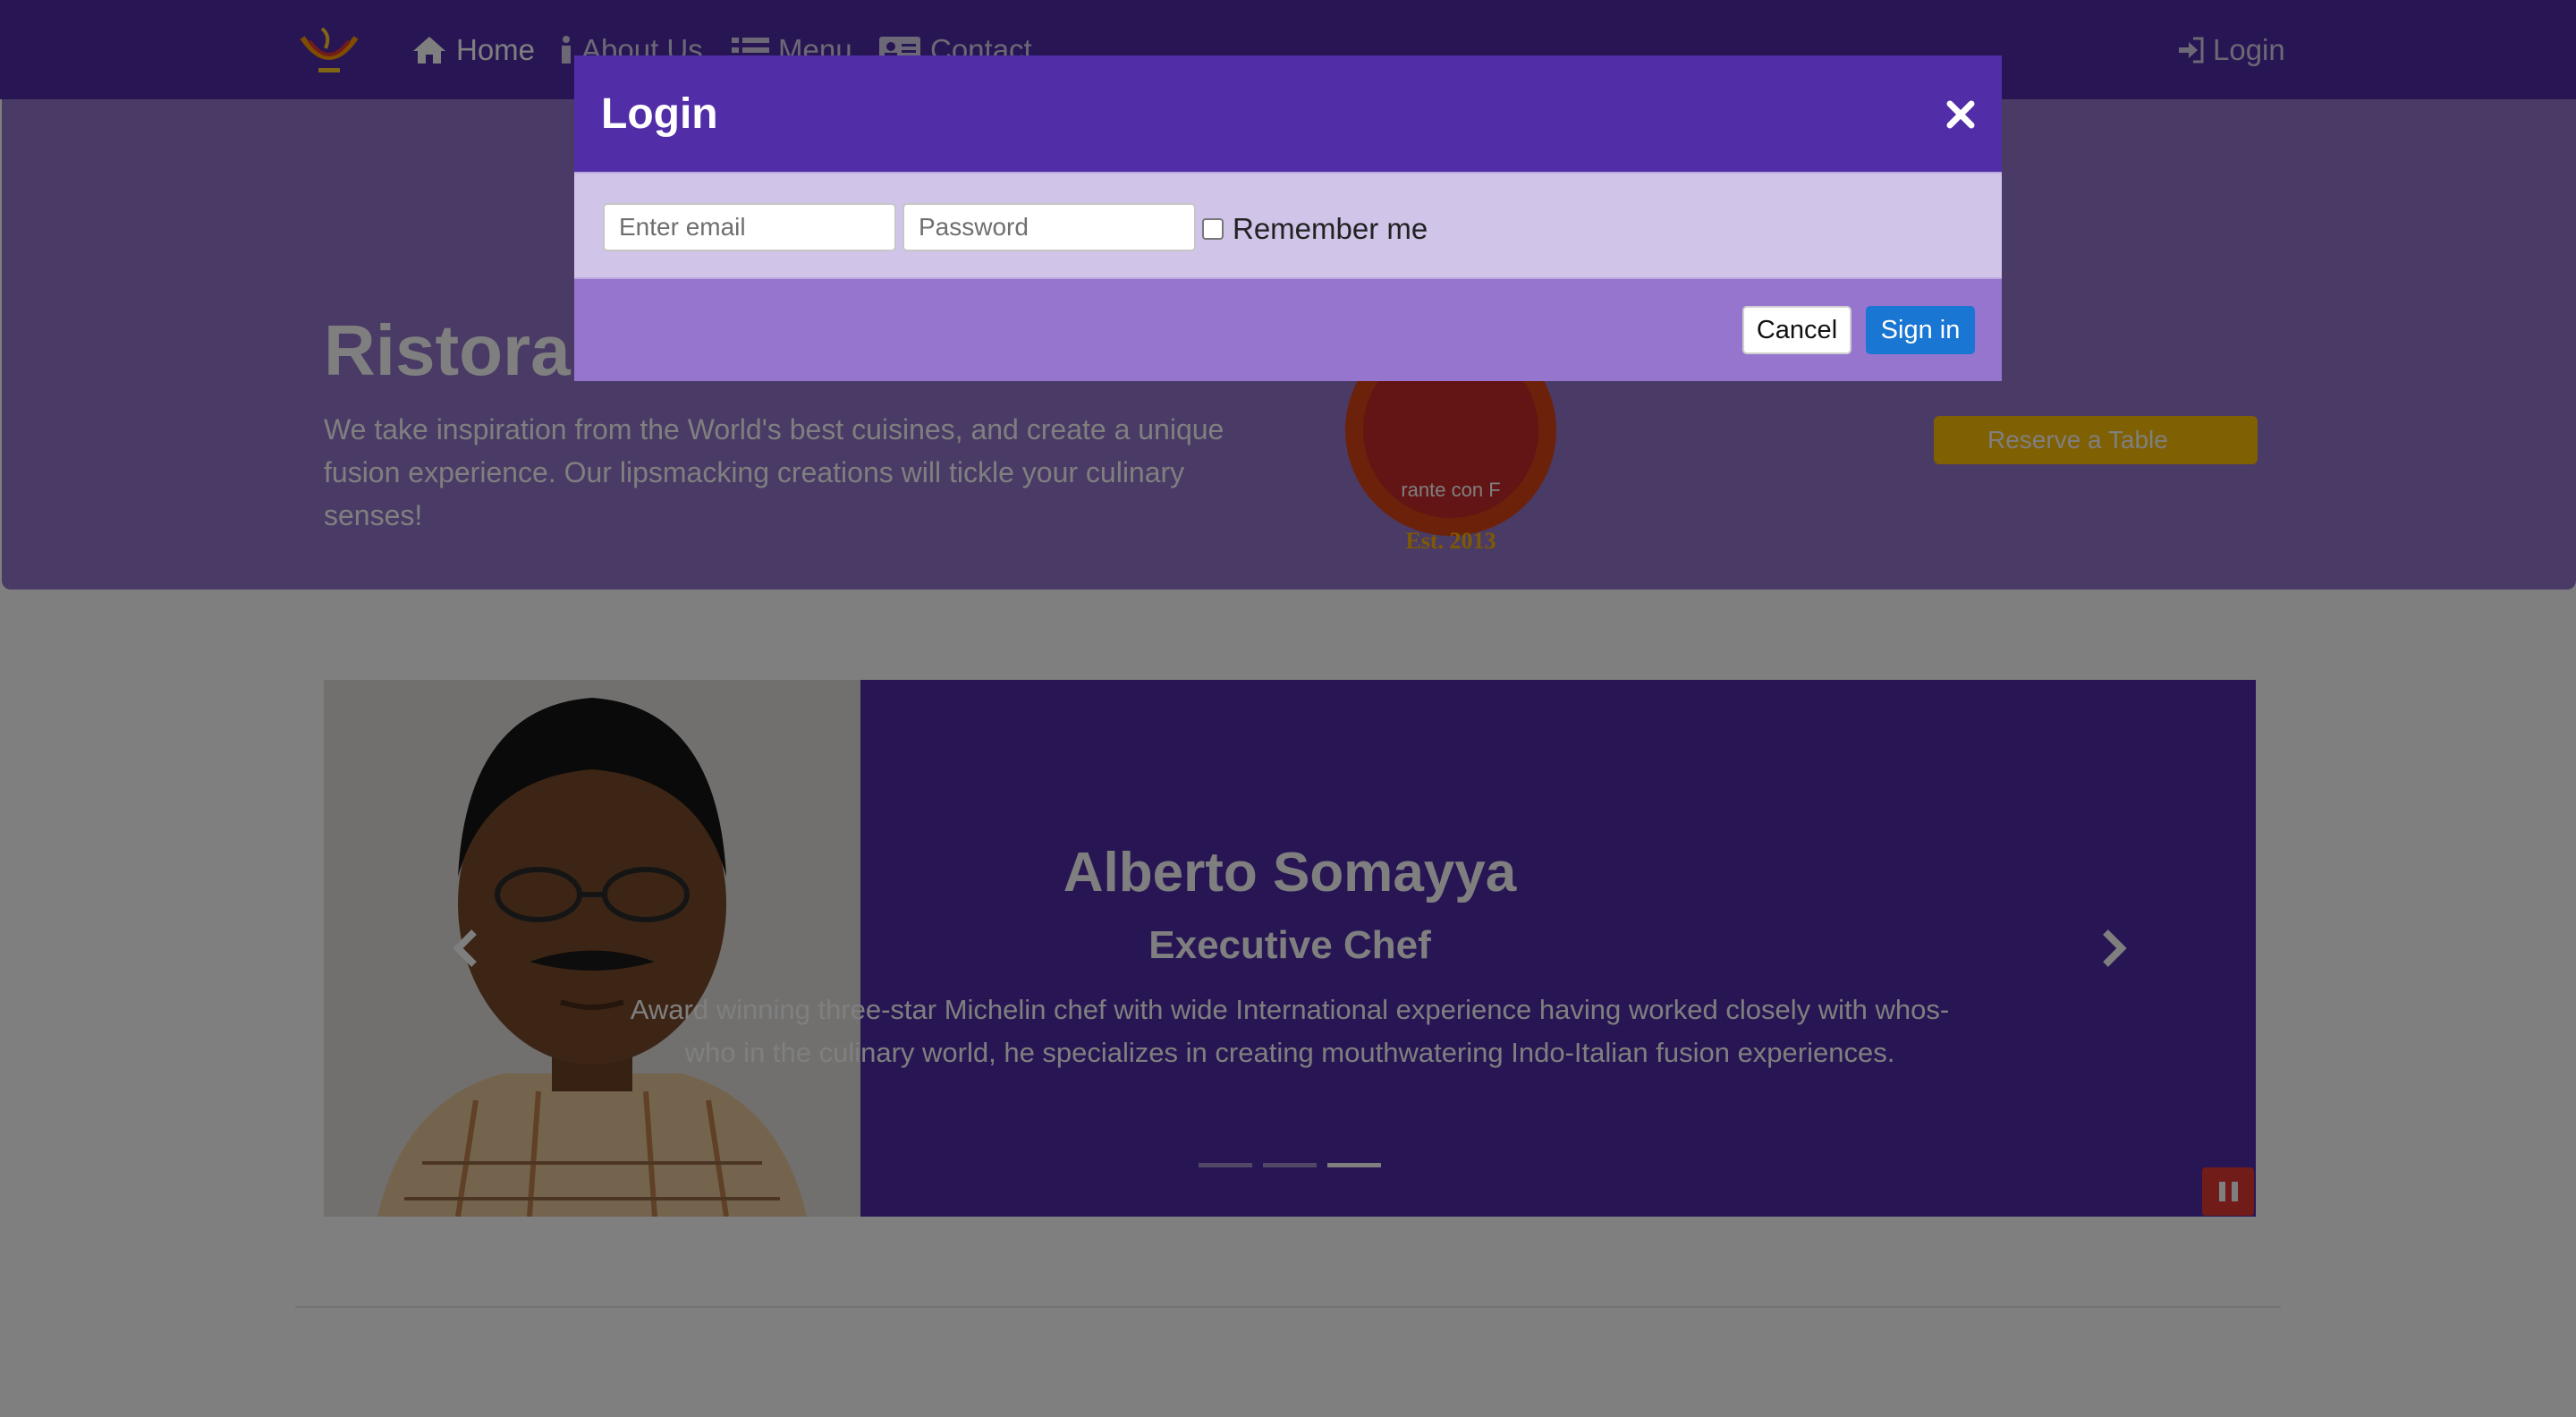 The height and width of the screenshot is (1417, 2576). What do you see at coordinates (749, 227) in the screenshot?
I see `email-field` at bounding box center [749, 227].